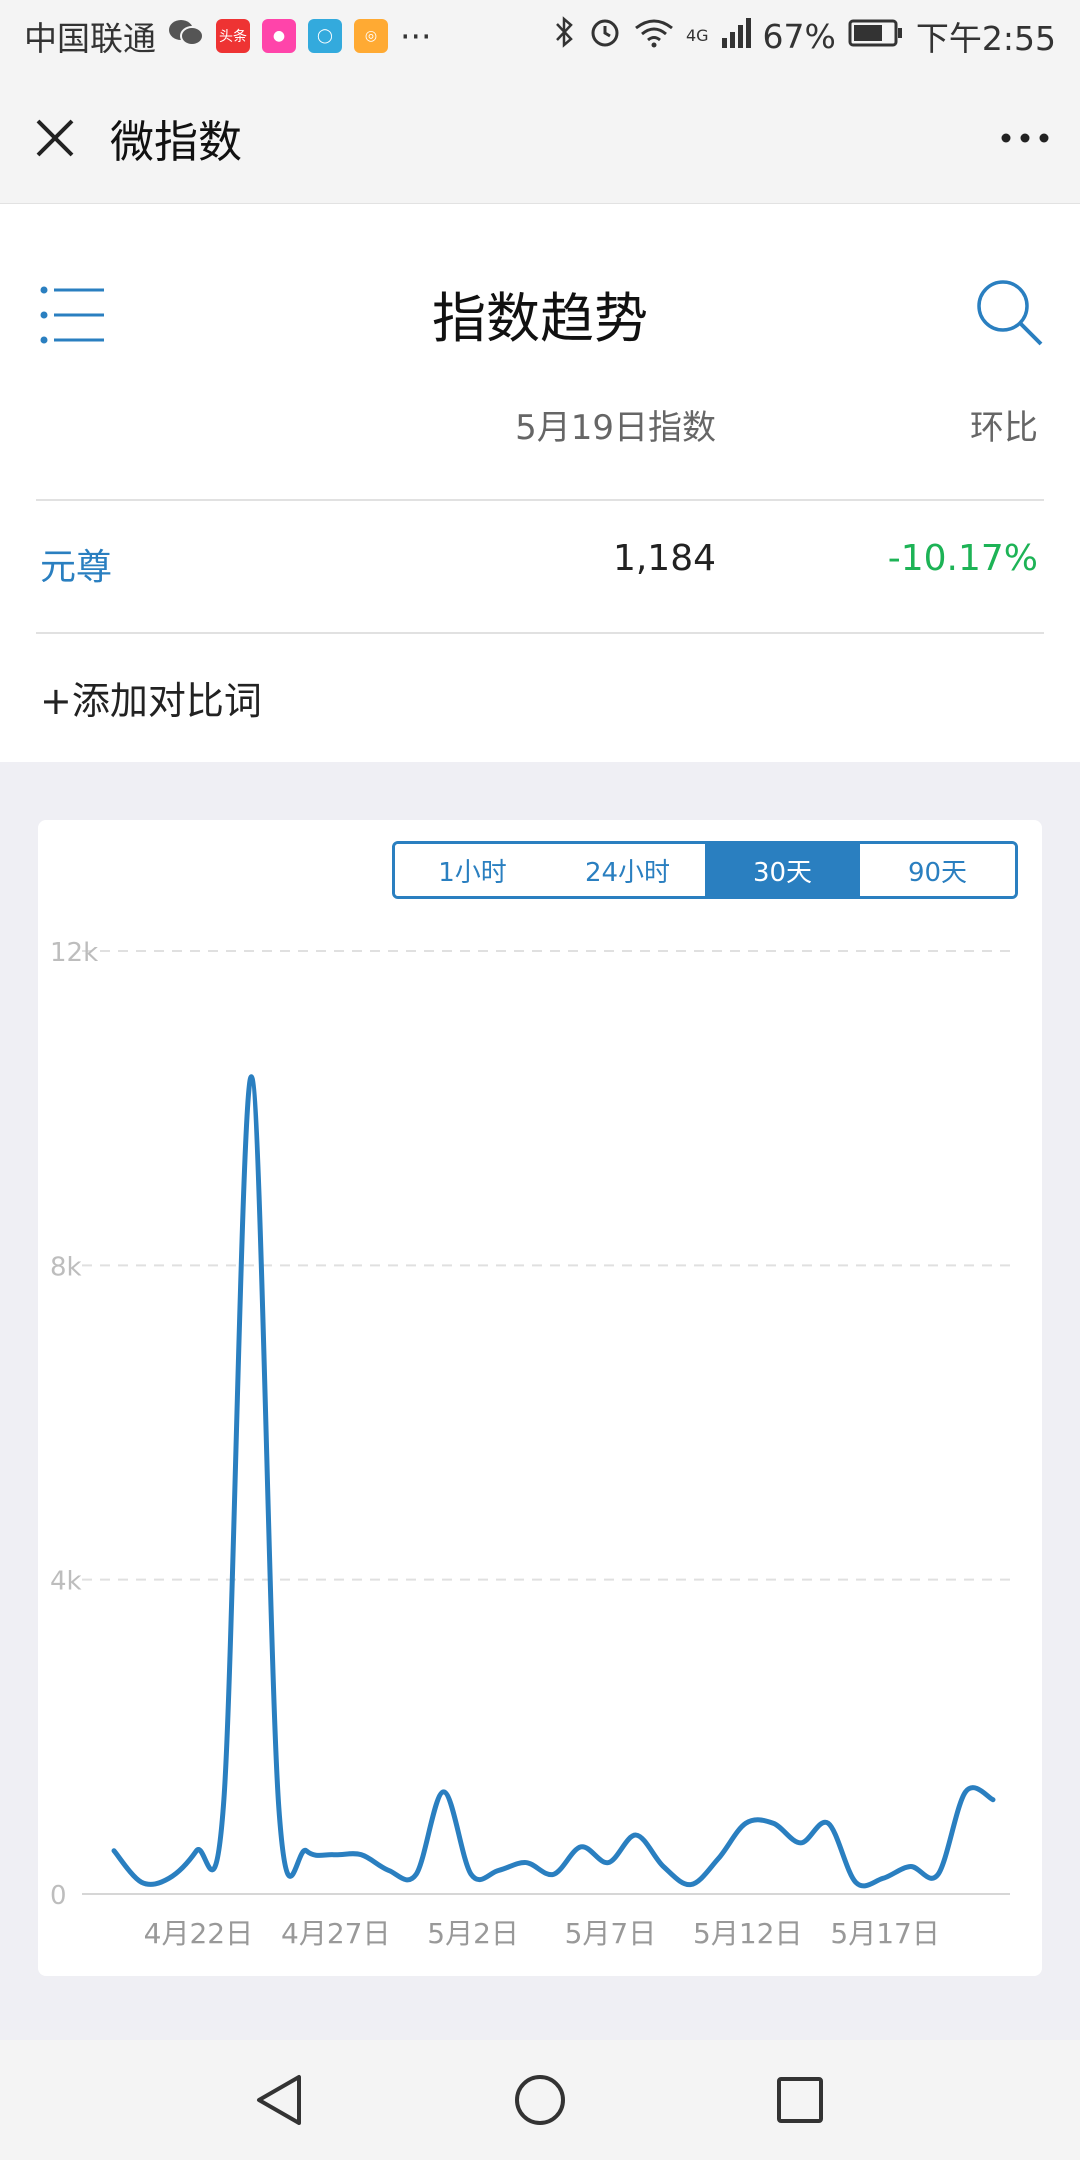 This screenshot has height=2160, width=1080. I want to click on wechat-icon, so click(186, 36).